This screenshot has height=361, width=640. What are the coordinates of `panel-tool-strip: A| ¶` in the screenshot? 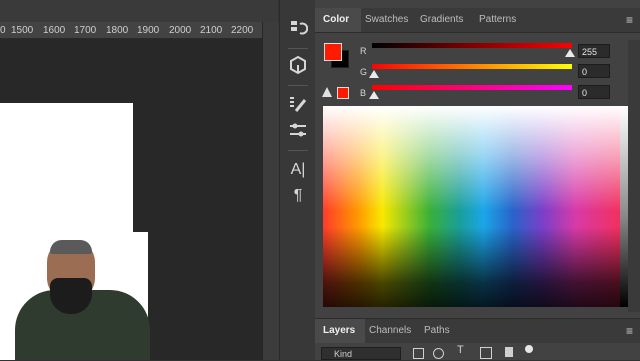 It's located at (297, 180).